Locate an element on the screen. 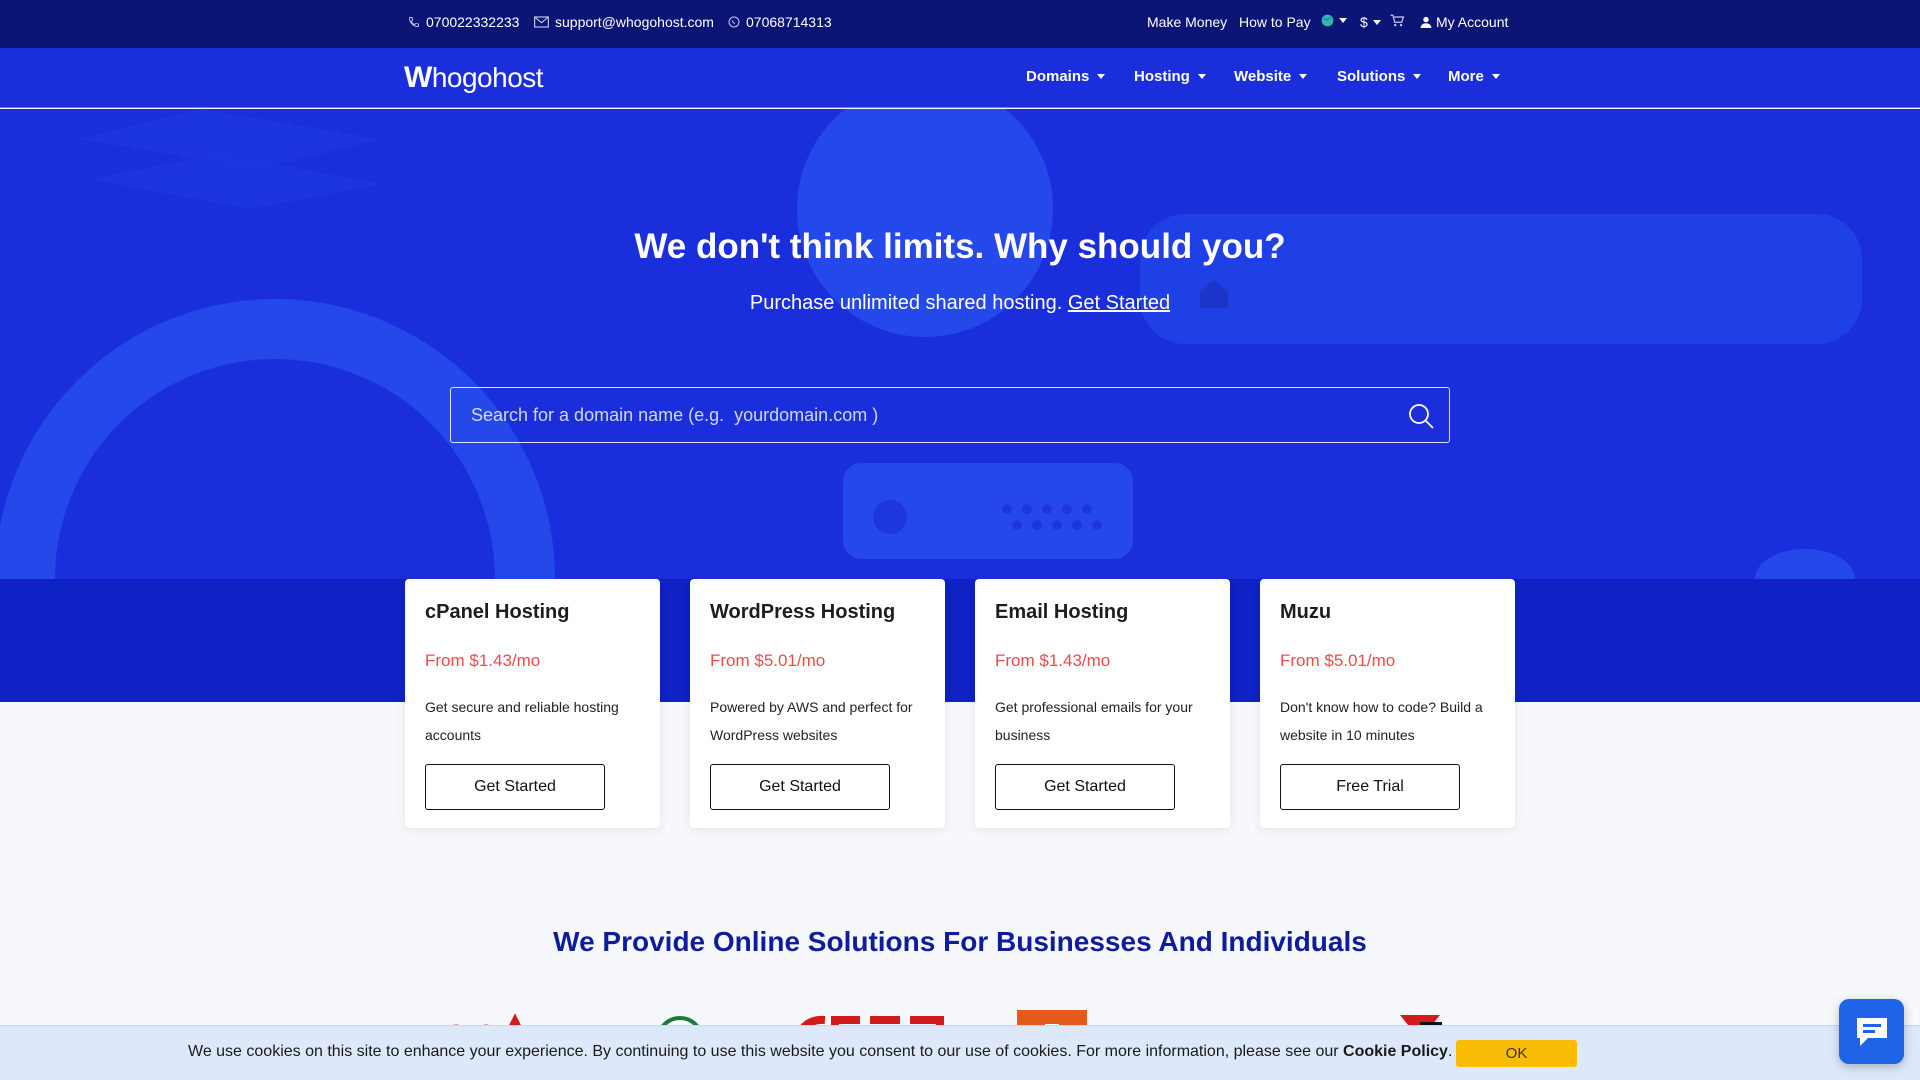 Image resolution: width=1920 pixels, height=1080 pixels. nav-website: Website is located at coordinates (1271, 76).